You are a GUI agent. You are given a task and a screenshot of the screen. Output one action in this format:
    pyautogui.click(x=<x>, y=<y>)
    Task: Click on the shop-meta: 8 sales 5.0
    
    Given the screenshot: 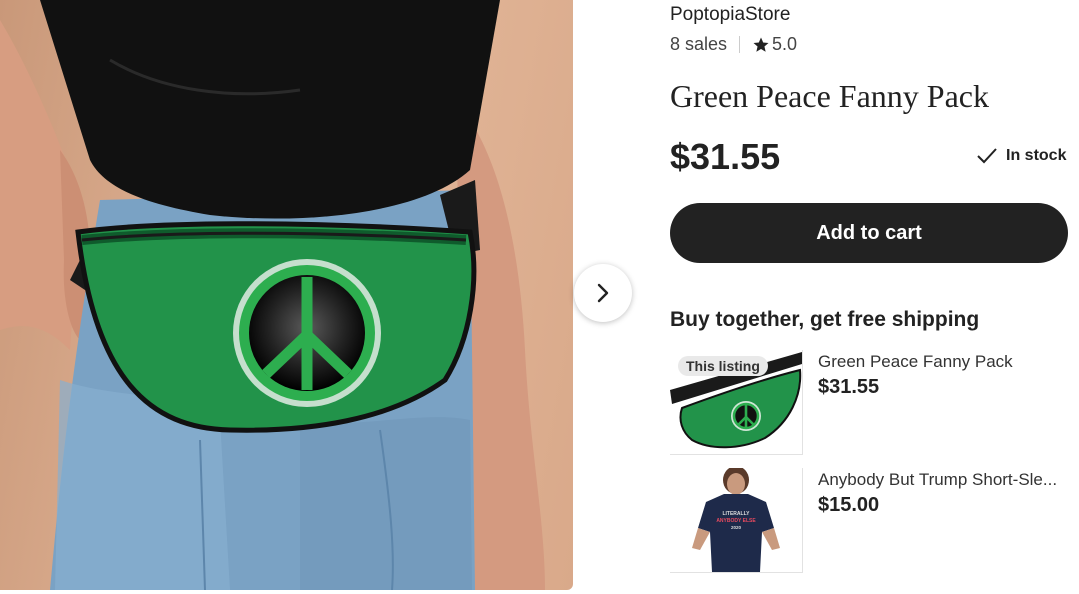 What is the action you would take?
    pyautogui.click(x=733, y=44)
    